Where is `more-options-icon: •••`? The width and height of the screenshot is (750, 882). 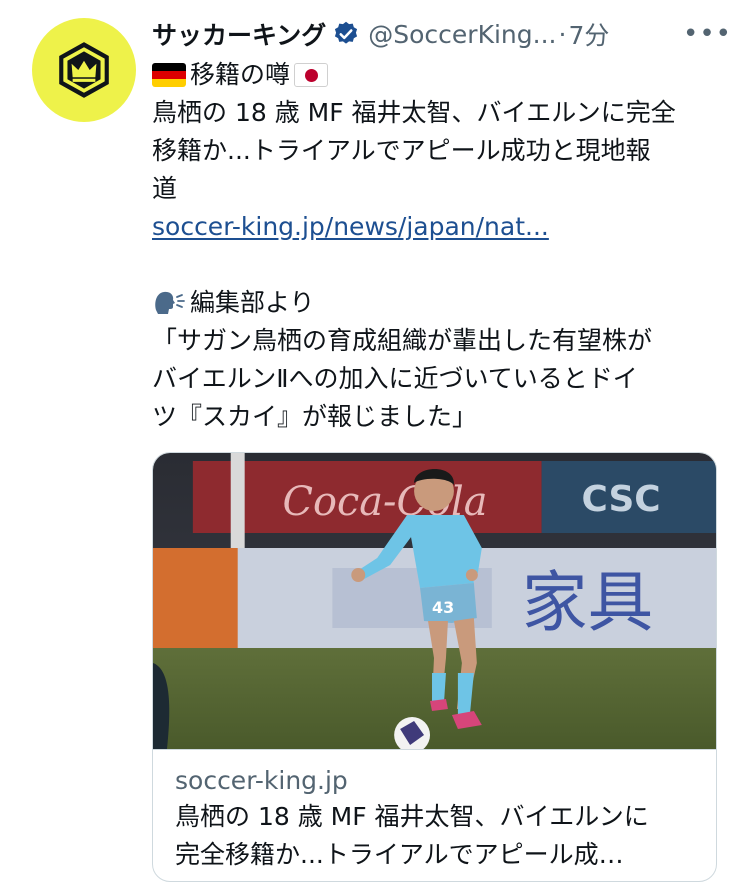 more-options-icon: ••• is located at coordinates (707, 34).